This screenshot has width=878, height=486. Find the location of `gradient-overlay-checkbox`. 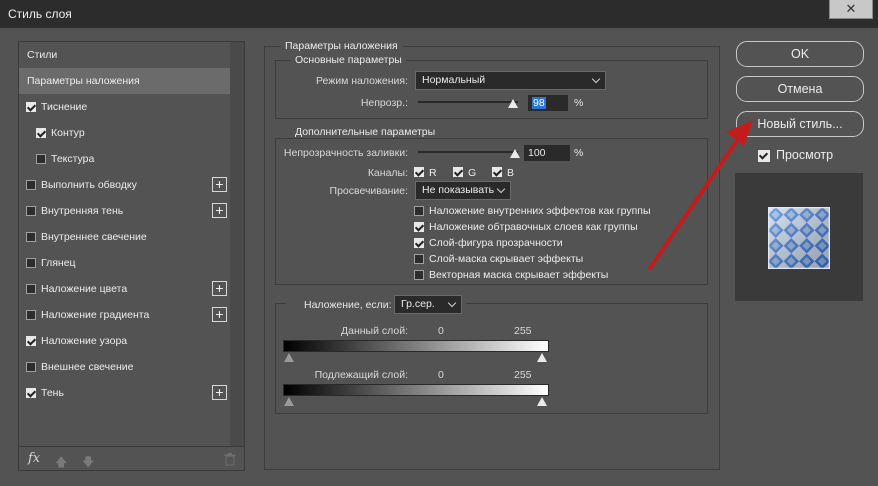

gradient-overlay-checkbox is located at coordinates (31, 315).